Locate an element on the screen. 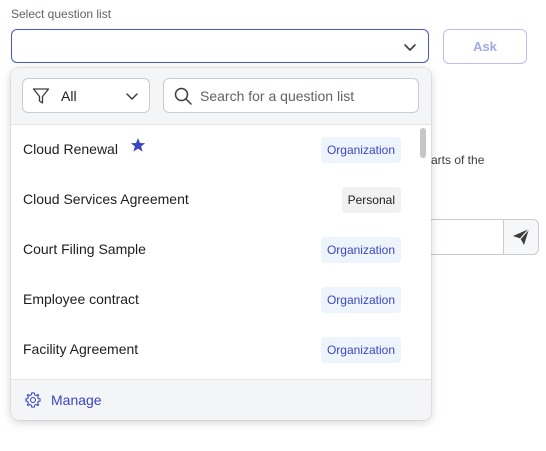  ask-button: Ask is located at coordinates (485, 46).